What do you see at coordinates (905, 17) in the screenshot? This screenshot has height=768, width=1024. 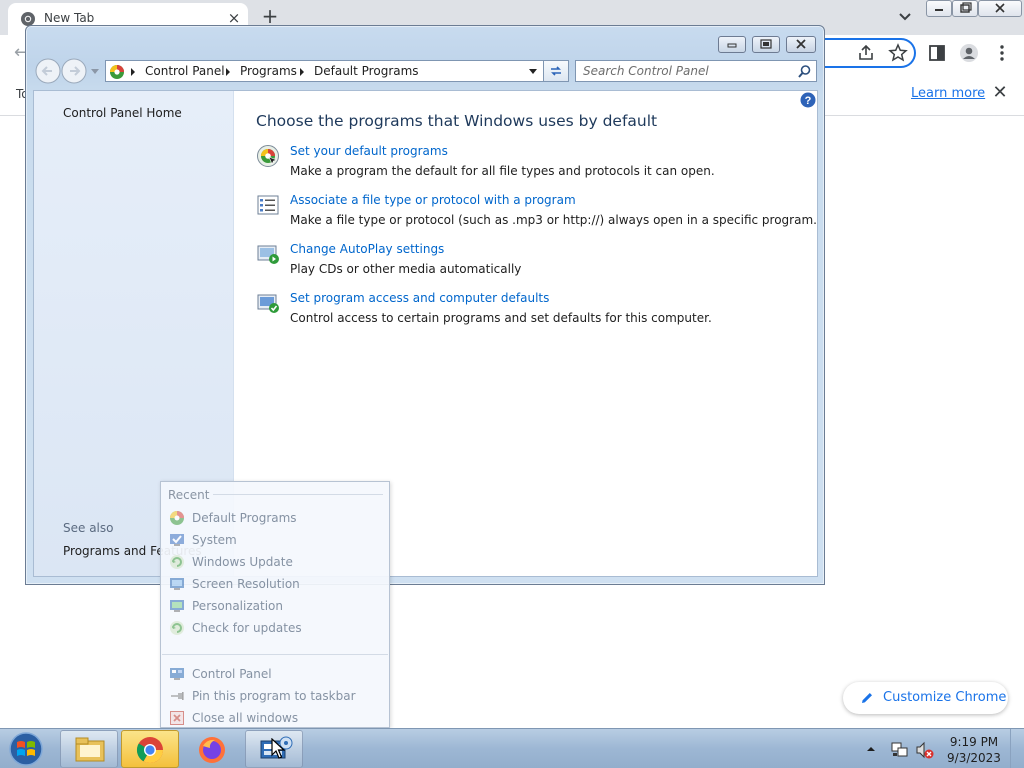 I see `chevron-down-icon` at bounding box center [905, 17].